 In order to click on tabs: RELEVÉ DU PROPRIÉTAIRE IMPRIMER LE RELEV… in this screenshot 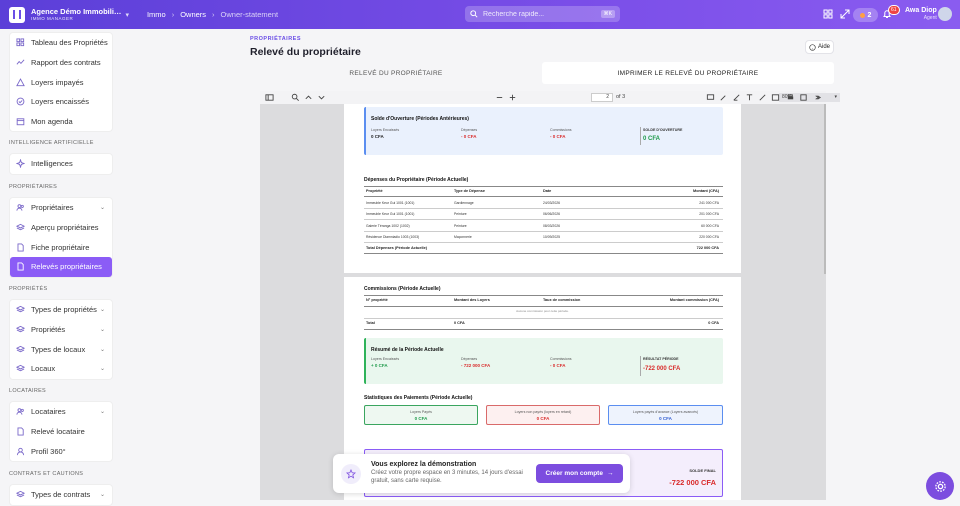, I will do `click(542, 73)`.